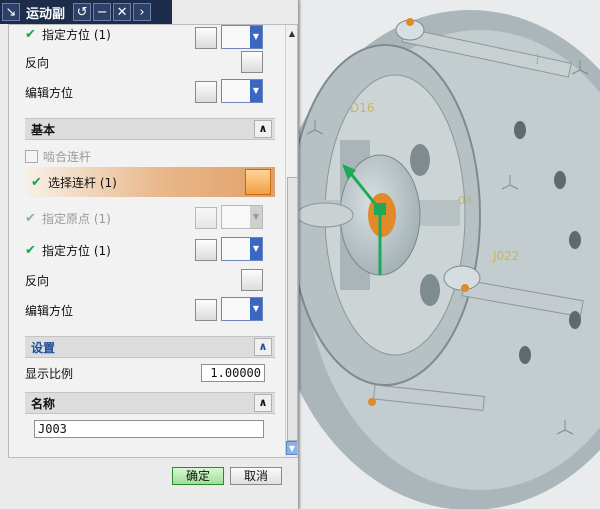 The image size is (600, 509). What do you see at coordinates (31, 156) in the screenshot?
I see `snap-link-checkbox` at bounding box center [31, 156].